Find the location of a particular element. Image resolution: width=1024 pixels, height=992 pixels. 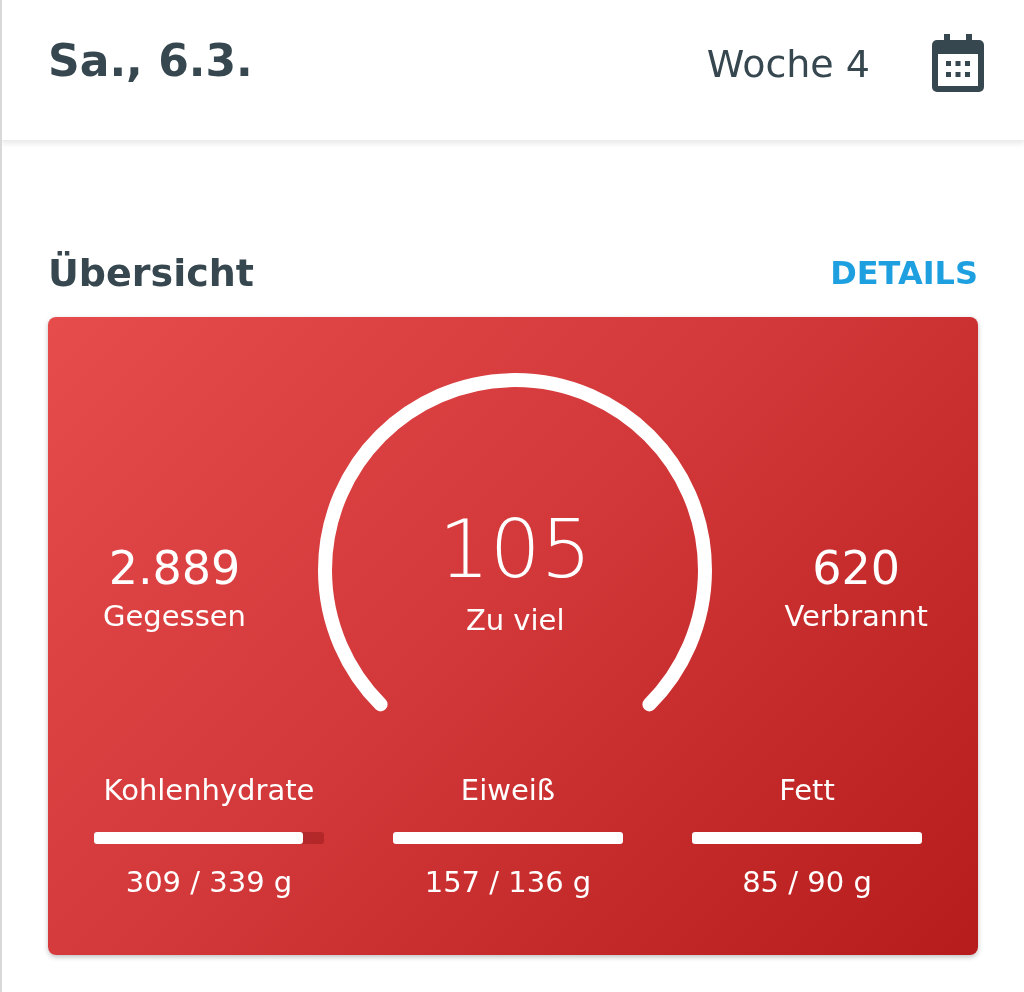

eaten-value: 2.889 is located at coordinates (174, 568).